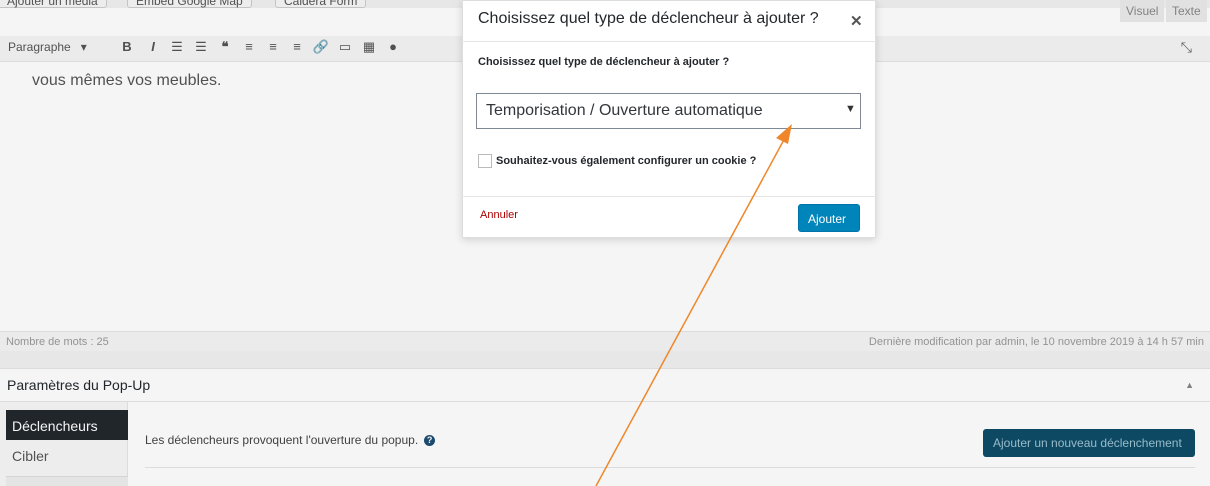  Describe the element at coordinates (693, 305) in the screenshot. I see `annotation-arrow-icon` at that location.